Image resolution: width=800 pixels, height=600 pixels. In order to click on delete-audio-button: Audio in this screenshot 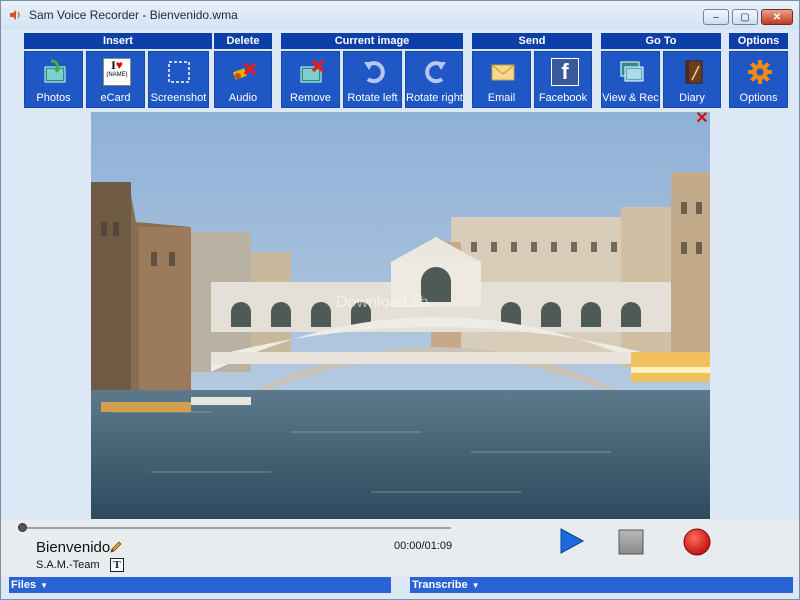, I will do `click(243, 79)`.